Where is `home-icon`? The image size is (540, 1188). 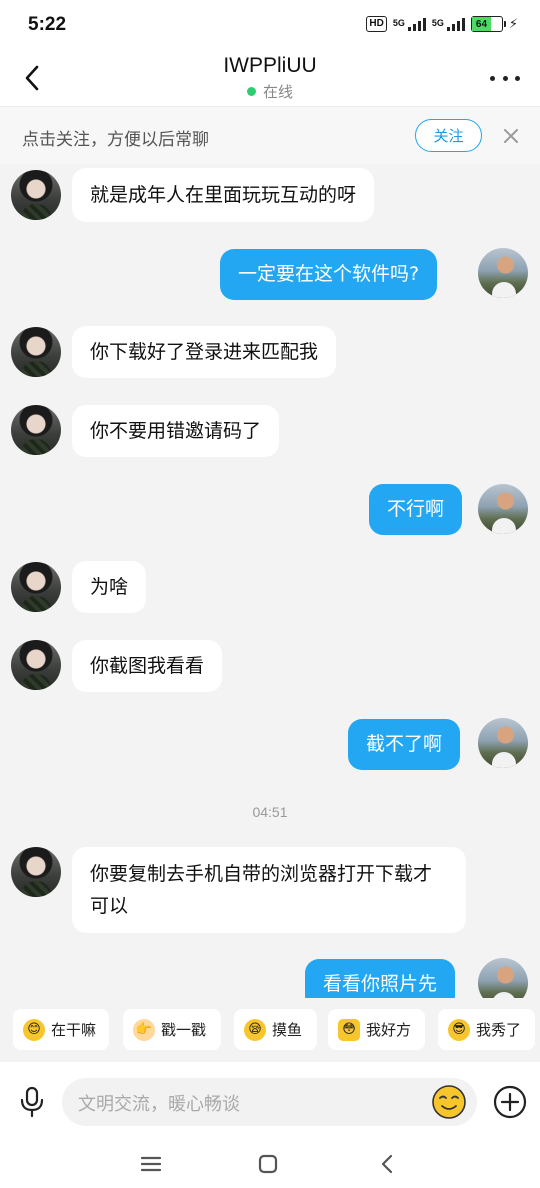 home-icon is located at coordinates (268, 1164).